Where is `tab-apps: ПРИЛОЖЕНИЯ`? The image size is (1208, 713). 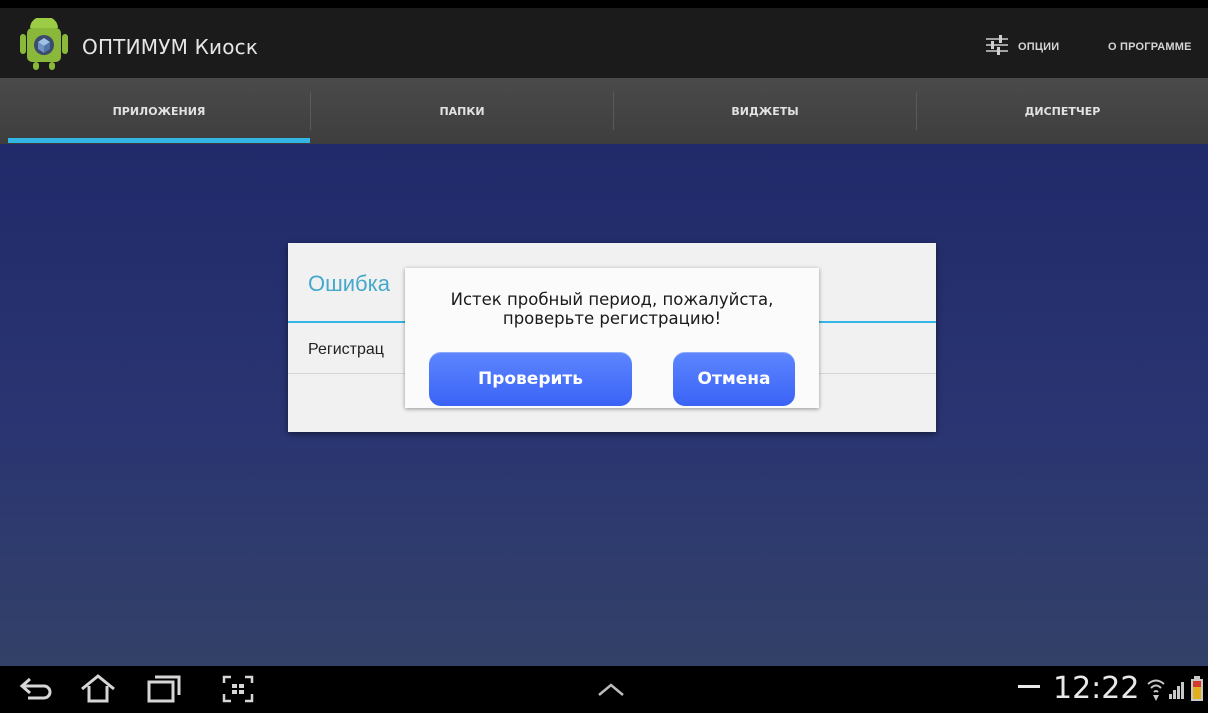
tab-apps: ПРИЛОЖЕНИЯ is located at coordinates (159, 111).